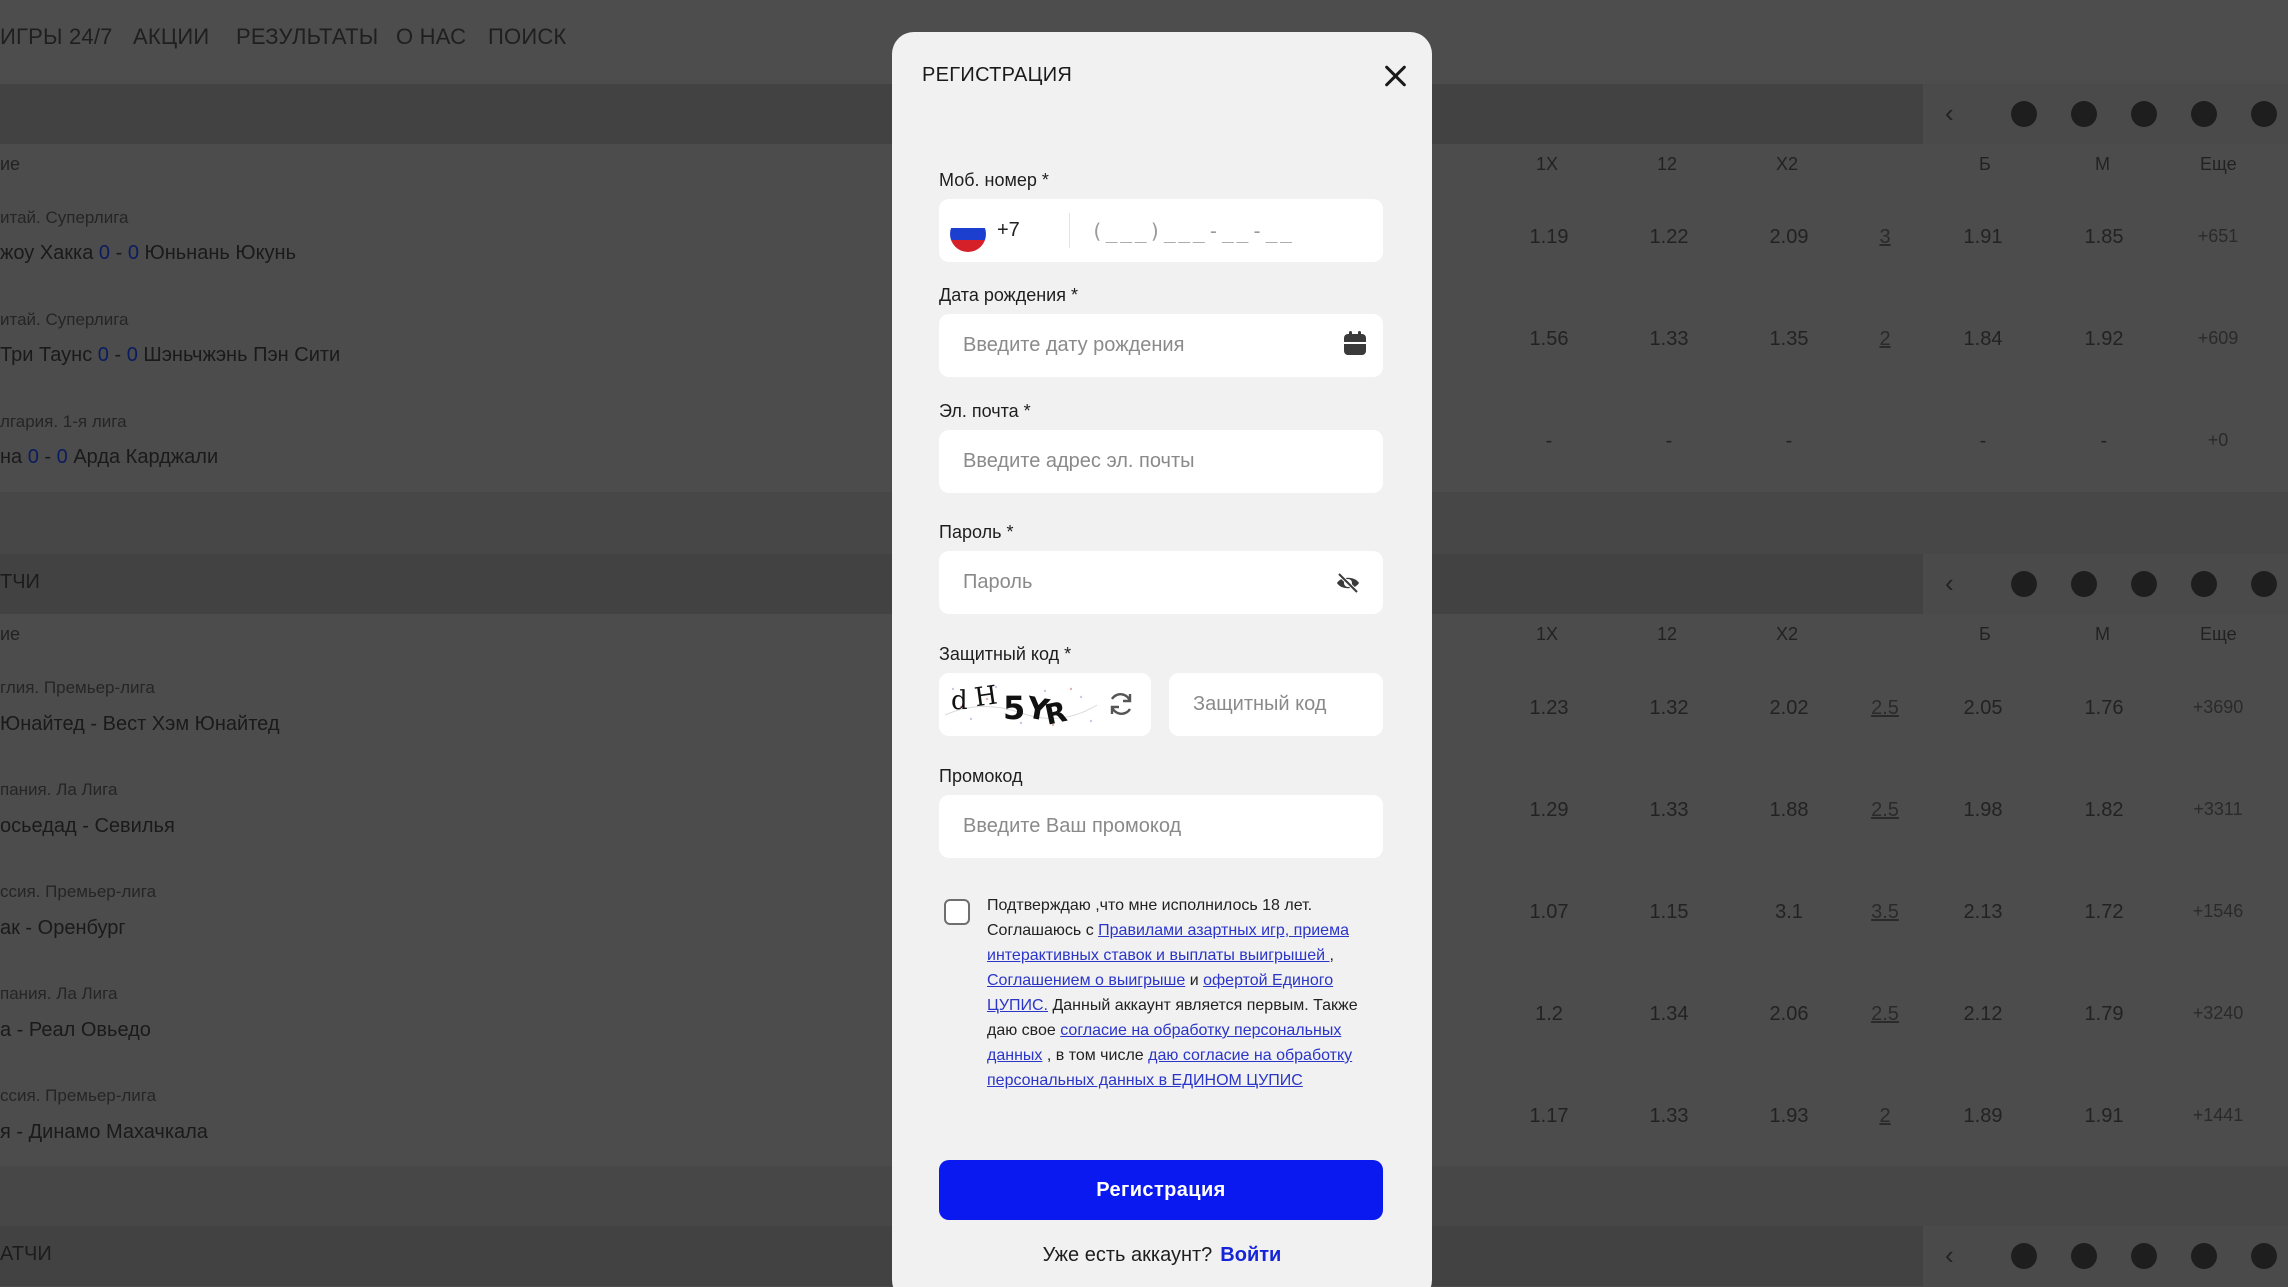  I want to click on odd-1x: 1.23, so click(1549, 708).